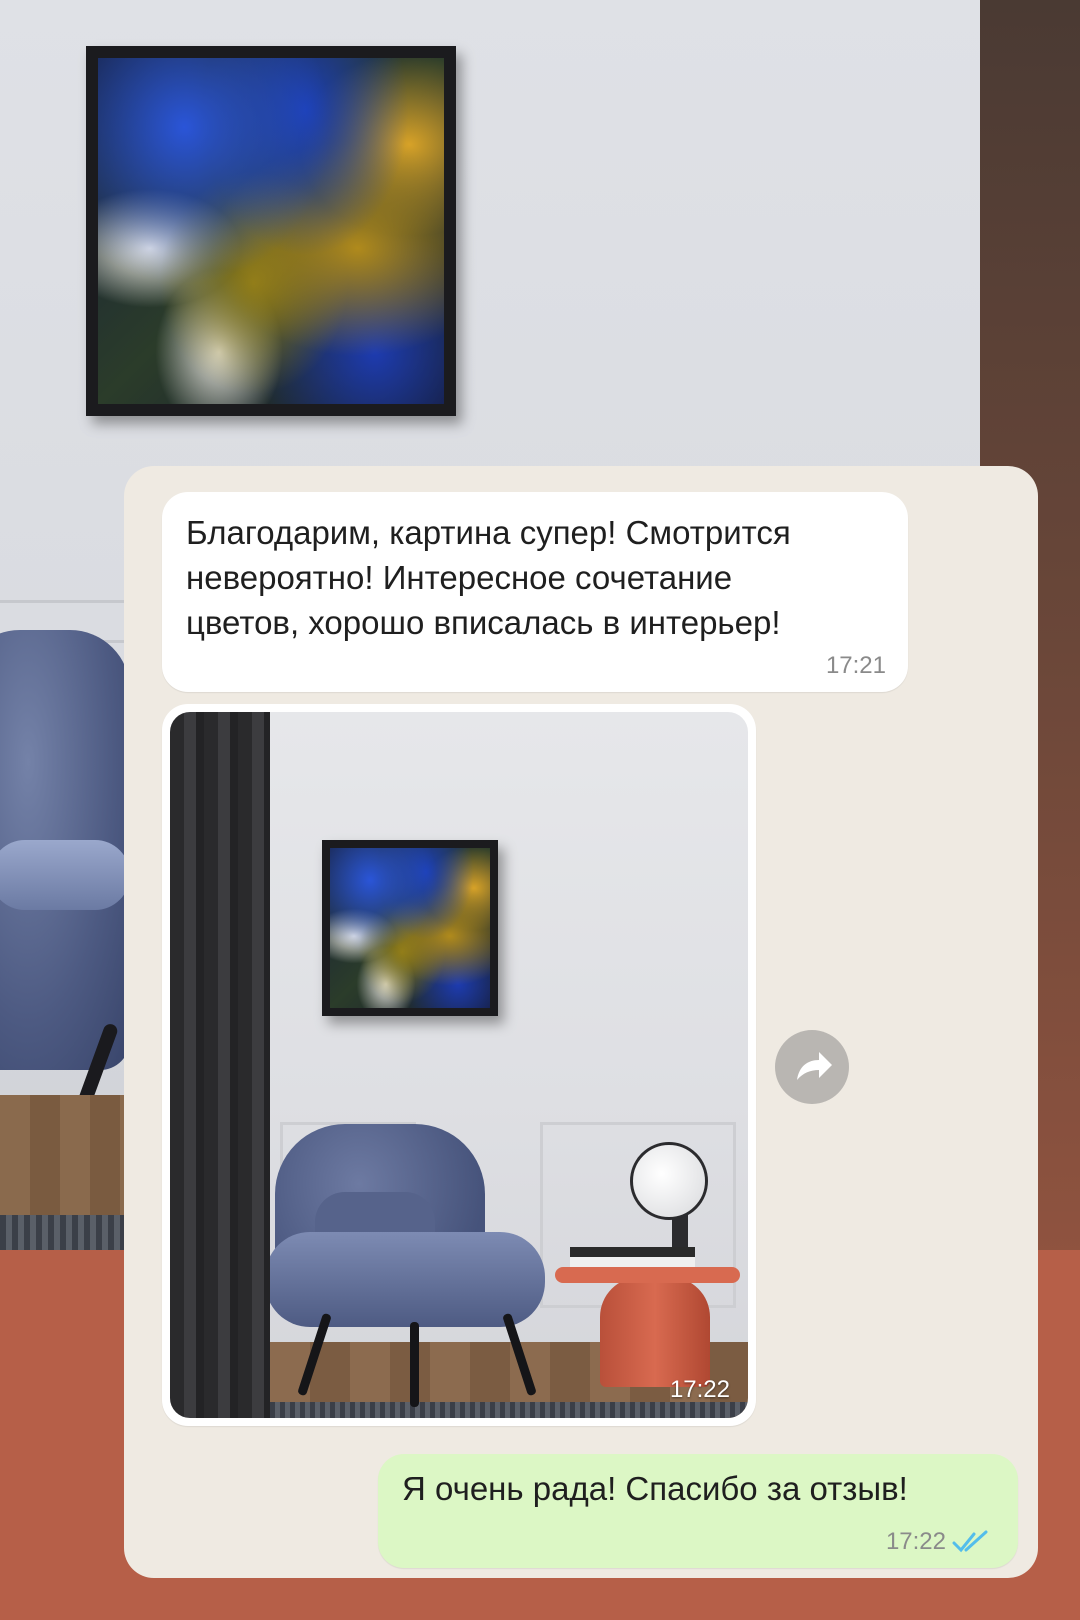  Describe the element at coordinates (655, 1332) in the screenshot. I see `photo-side-table` at that location.